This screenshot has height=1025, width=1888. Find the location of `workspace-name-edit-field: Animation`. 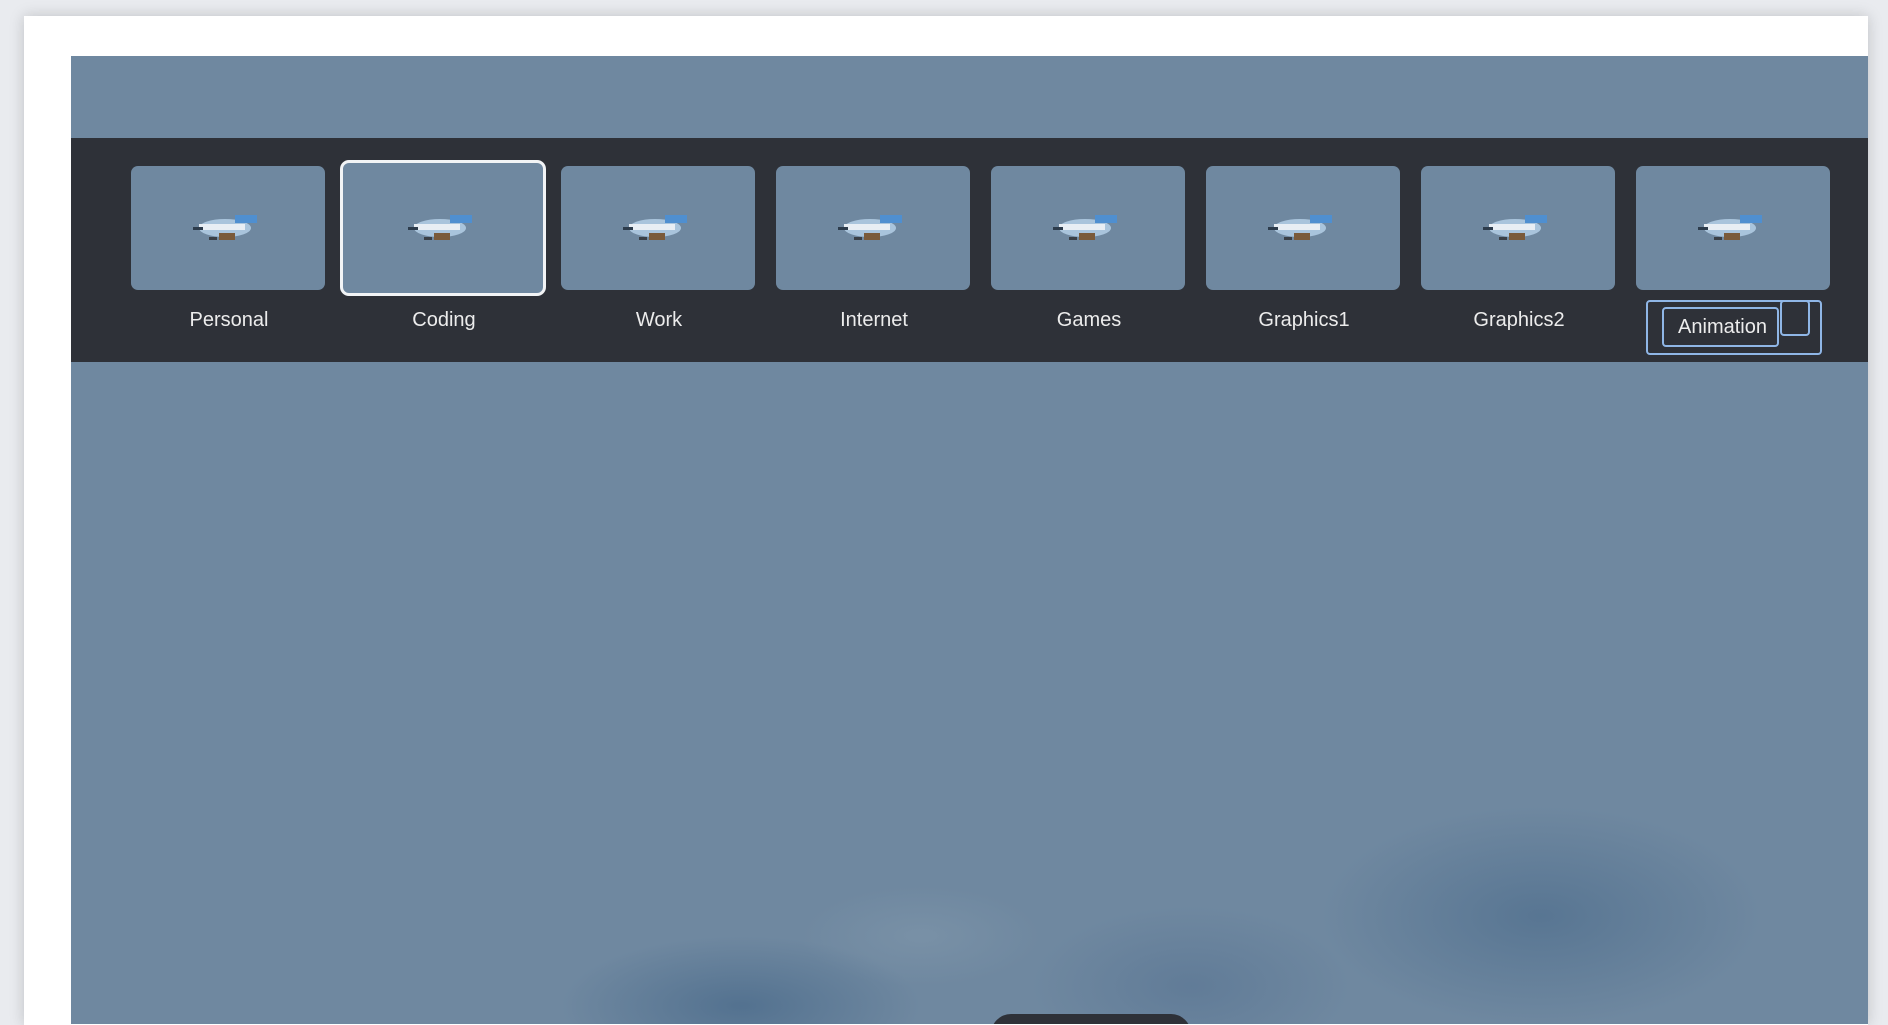

workspace-name-edit-field: Animation is located at coordinates (1734, 327).